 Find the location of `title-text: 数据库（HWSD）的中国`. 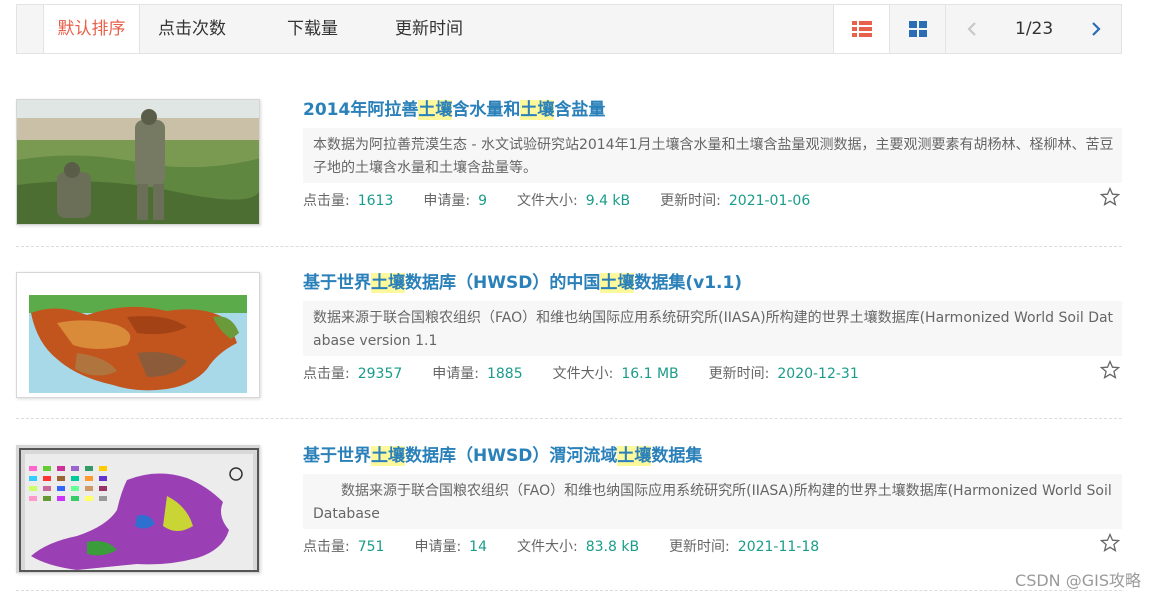

title-text: 数据库（HWSD）的中国 is located at coordinates (503, 283).